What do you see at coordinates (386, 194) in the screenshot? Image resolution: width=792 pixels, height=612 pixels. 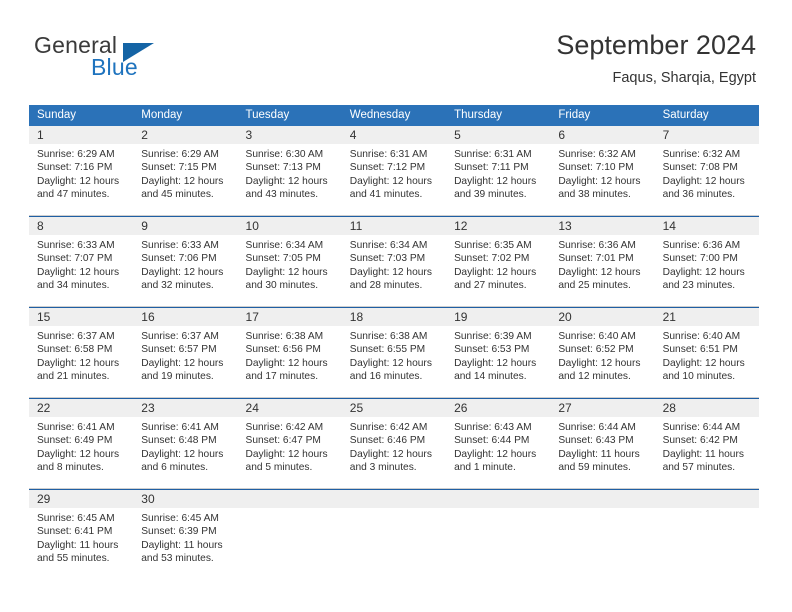 I see `daylight-line2: and 41 minutes.` at bounding box center [386, 194].